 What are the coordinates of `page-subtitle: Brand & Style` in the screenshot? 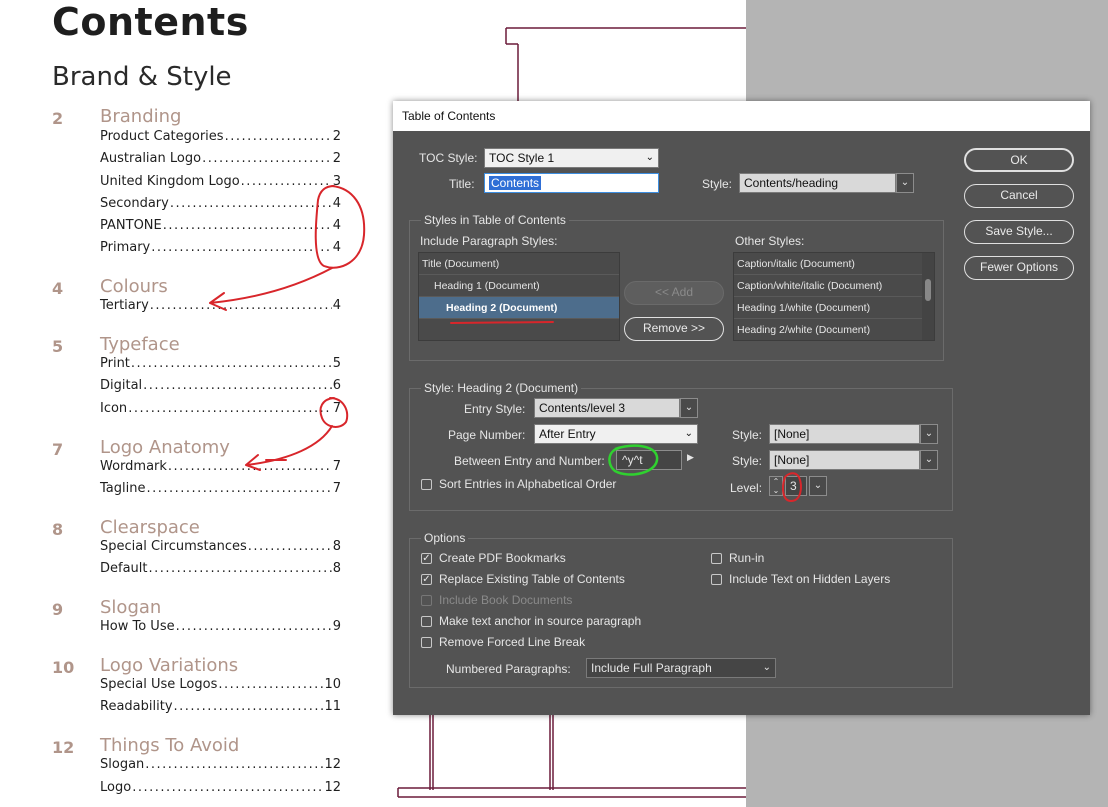 It's located at (142, 77).